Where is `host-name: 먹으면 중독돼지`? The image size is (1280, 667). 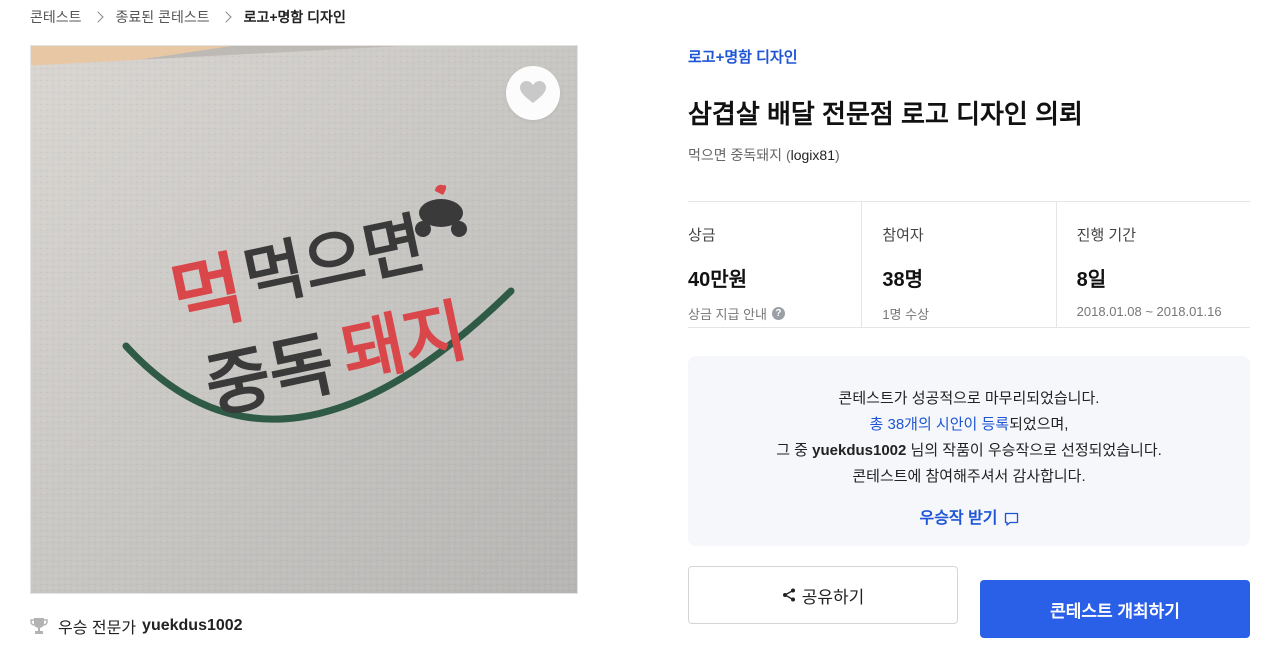 host-name: 먹으면 중독돼지 is located at coordinates (735, 155).